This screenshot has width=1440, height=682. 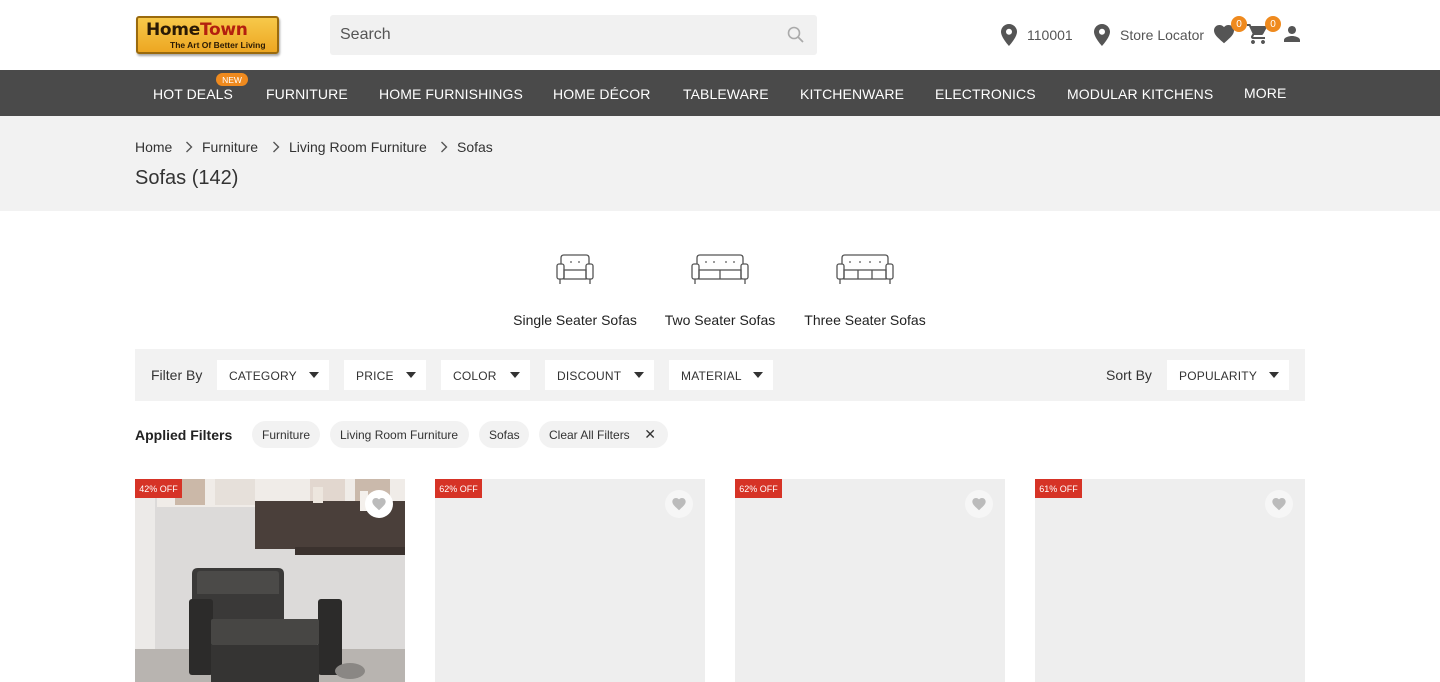 I want to click on breadcrumb-home: Home, so click(x=153, y=147).